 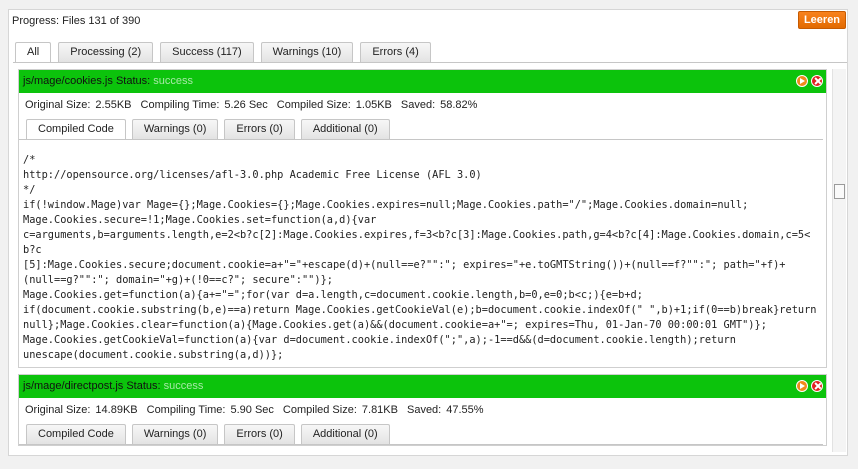 What do you see at coordinates (430, 62) in the screenshot?
I see `tab-divider` at bounding box center [430, 62].